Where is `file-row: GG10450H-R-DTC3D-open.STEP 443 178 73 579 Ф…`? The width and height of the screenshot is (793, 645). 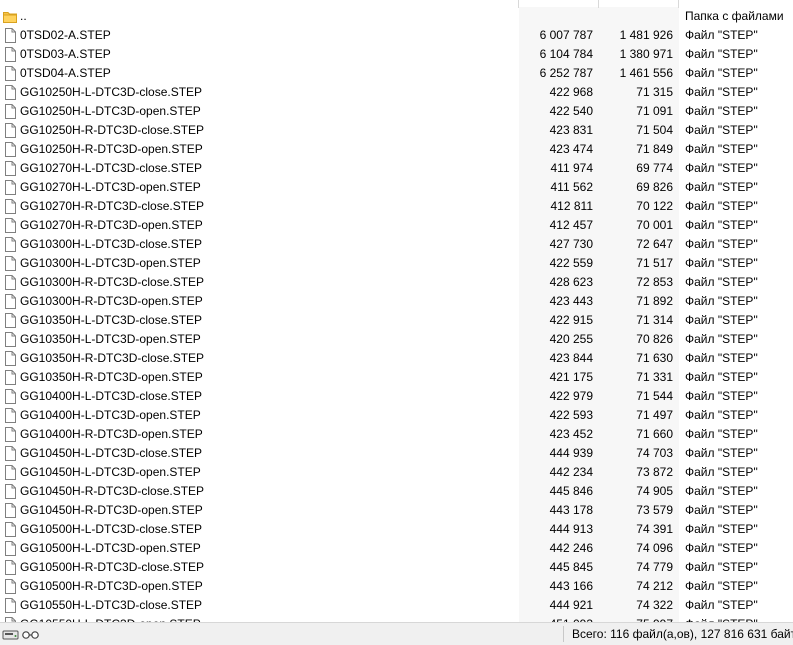
file-row: GG10450H-R-DTC3D-open.STEP 443 178 73 579 Ф… is located at coordinates (396, 510).